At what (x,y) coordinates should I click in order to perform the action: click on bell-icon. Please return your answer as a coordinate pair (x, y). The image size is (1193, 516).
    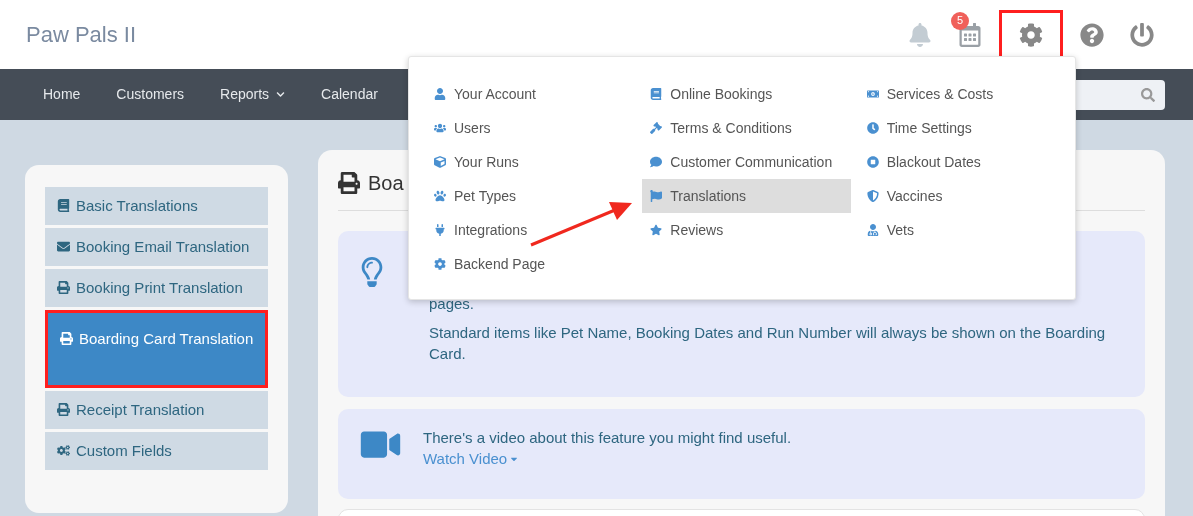
    Looking at the image, I should click on (920, 34).